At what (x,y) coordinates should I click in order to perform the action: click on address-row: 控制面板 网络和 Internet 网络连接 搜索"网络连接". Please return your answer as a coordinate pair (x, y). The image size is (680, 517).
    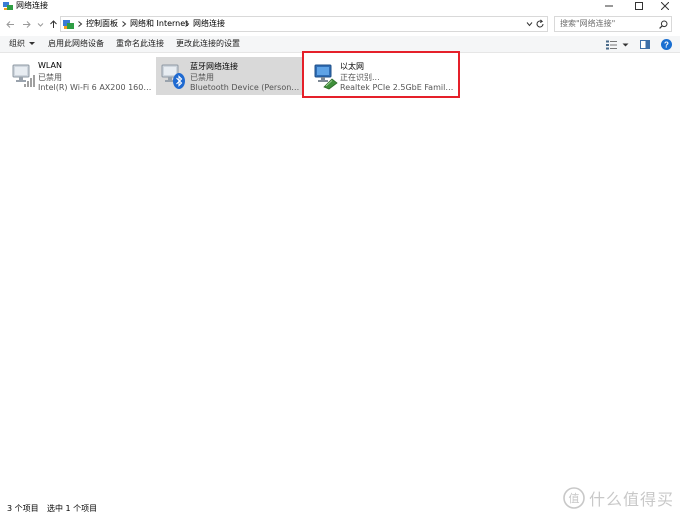
    Looking at the image, I should click on (340, 24).